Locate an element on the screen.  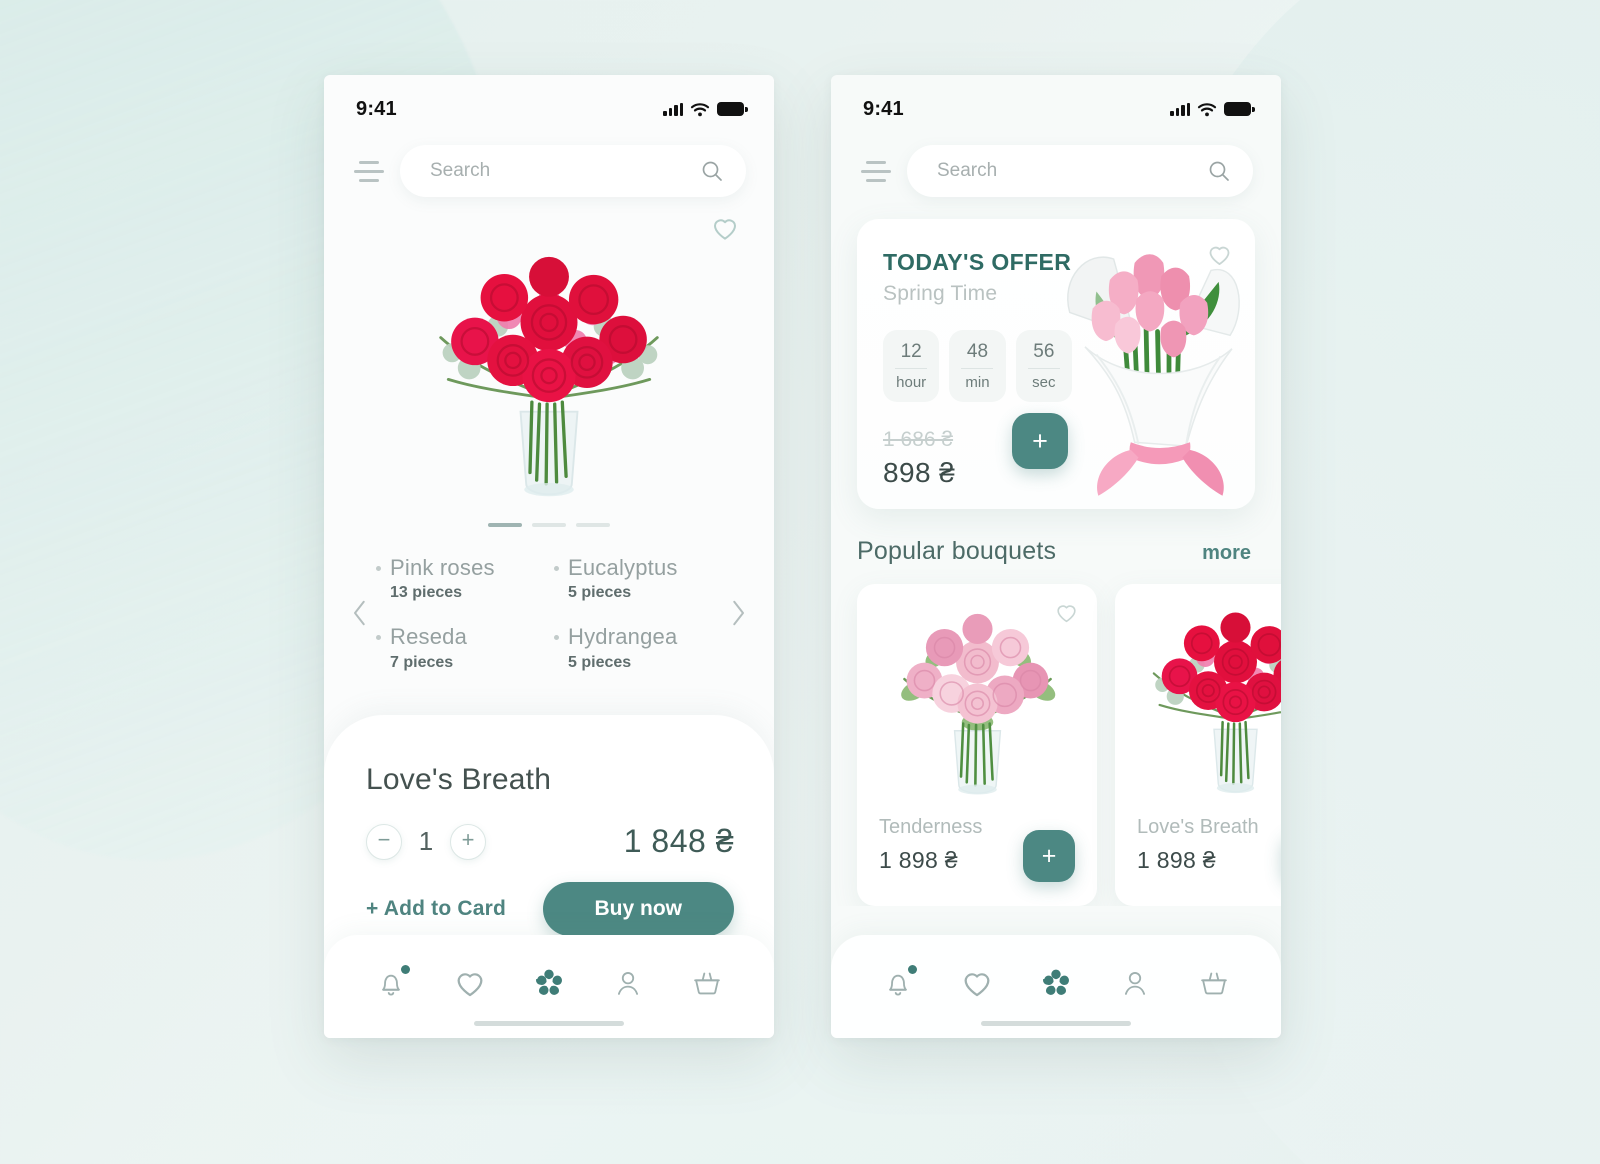
ingredient-item: Reseda 7 pieces is located at coordinates (460, 647).